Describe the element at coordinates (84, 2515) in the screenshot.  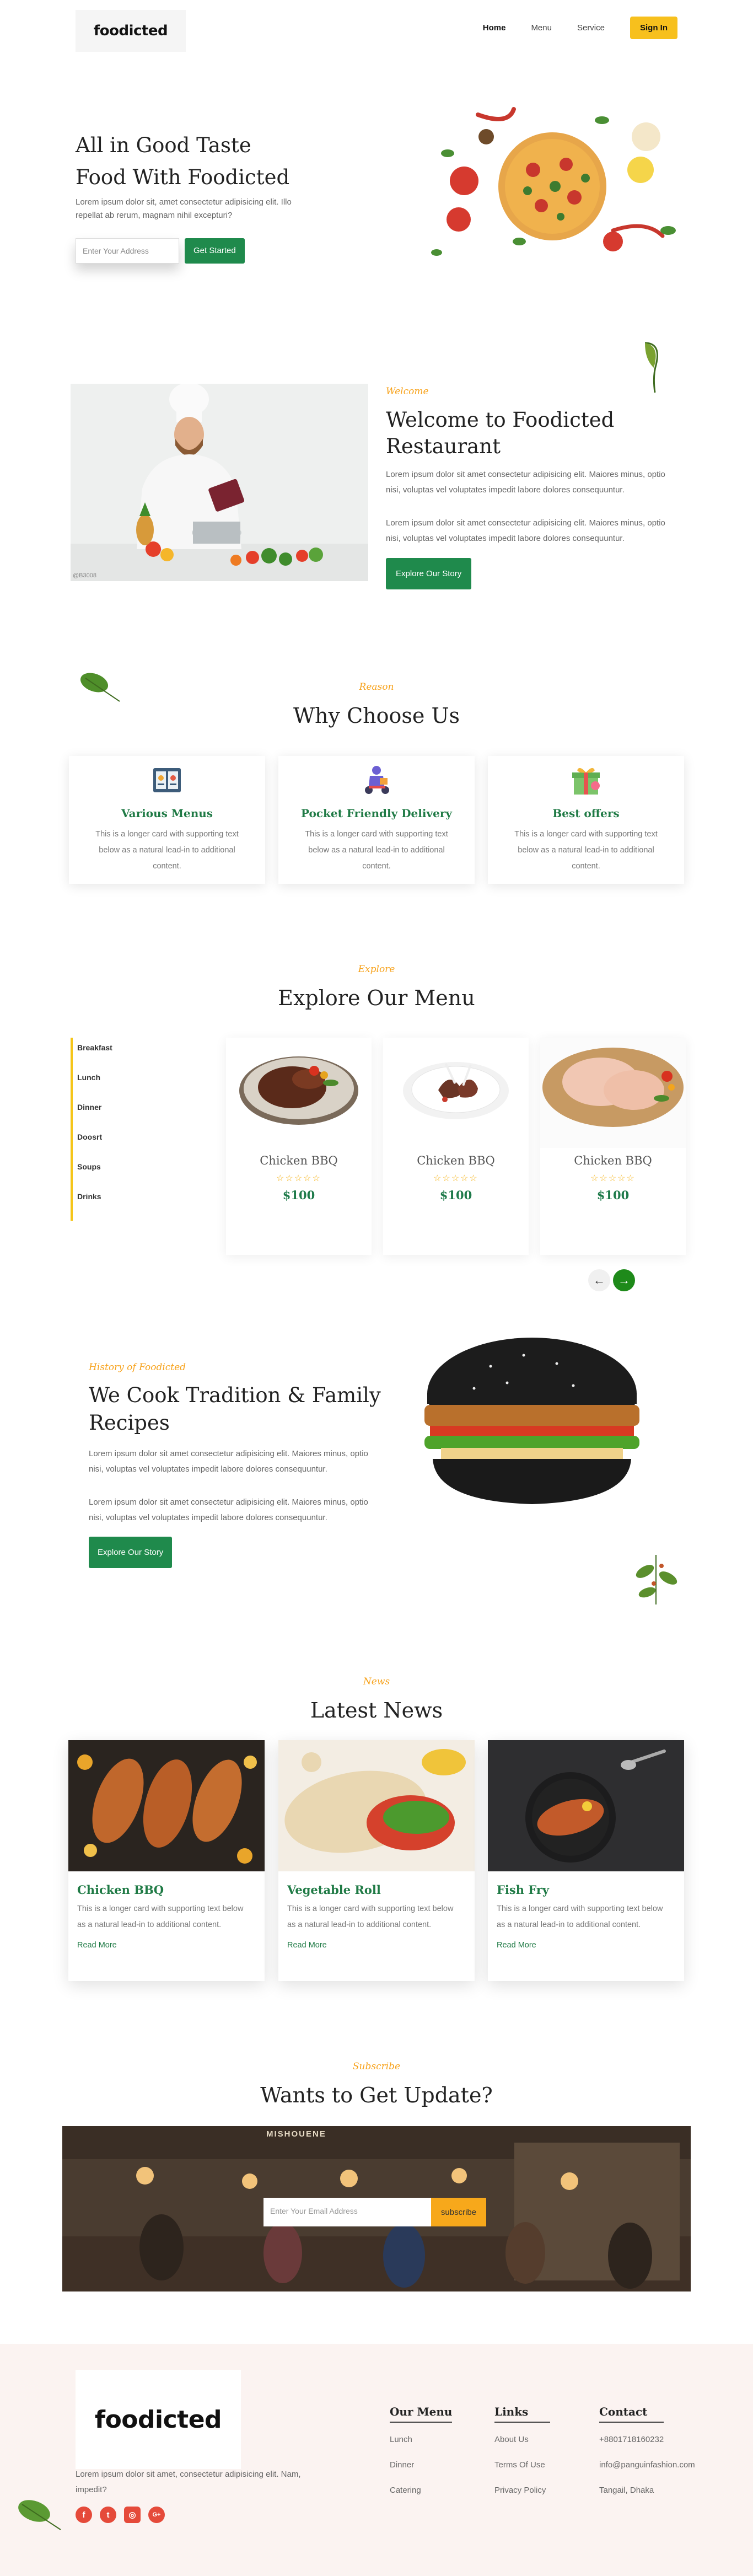
I see `facebook-icon: f` at that location.